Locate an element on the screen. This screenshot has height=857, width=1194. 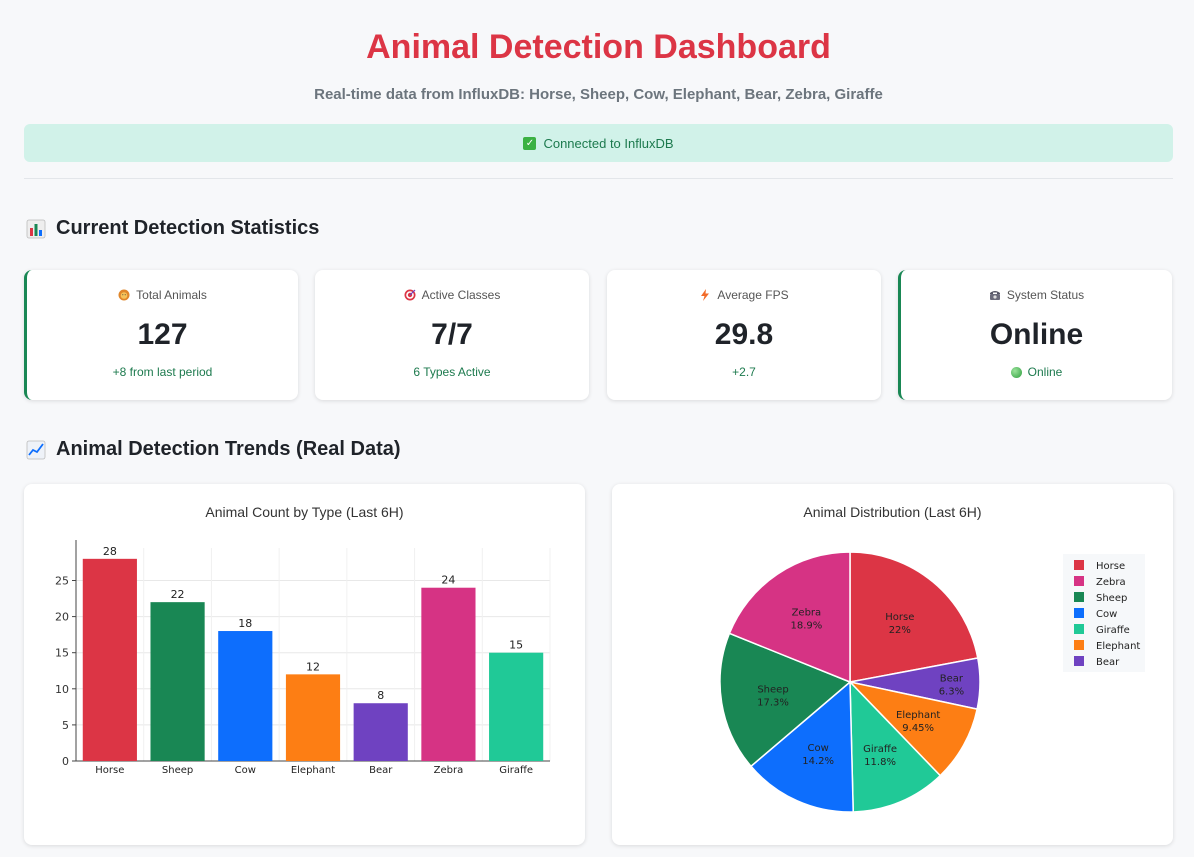
x-tick-label: Bear is located at coordinates (381, 770).